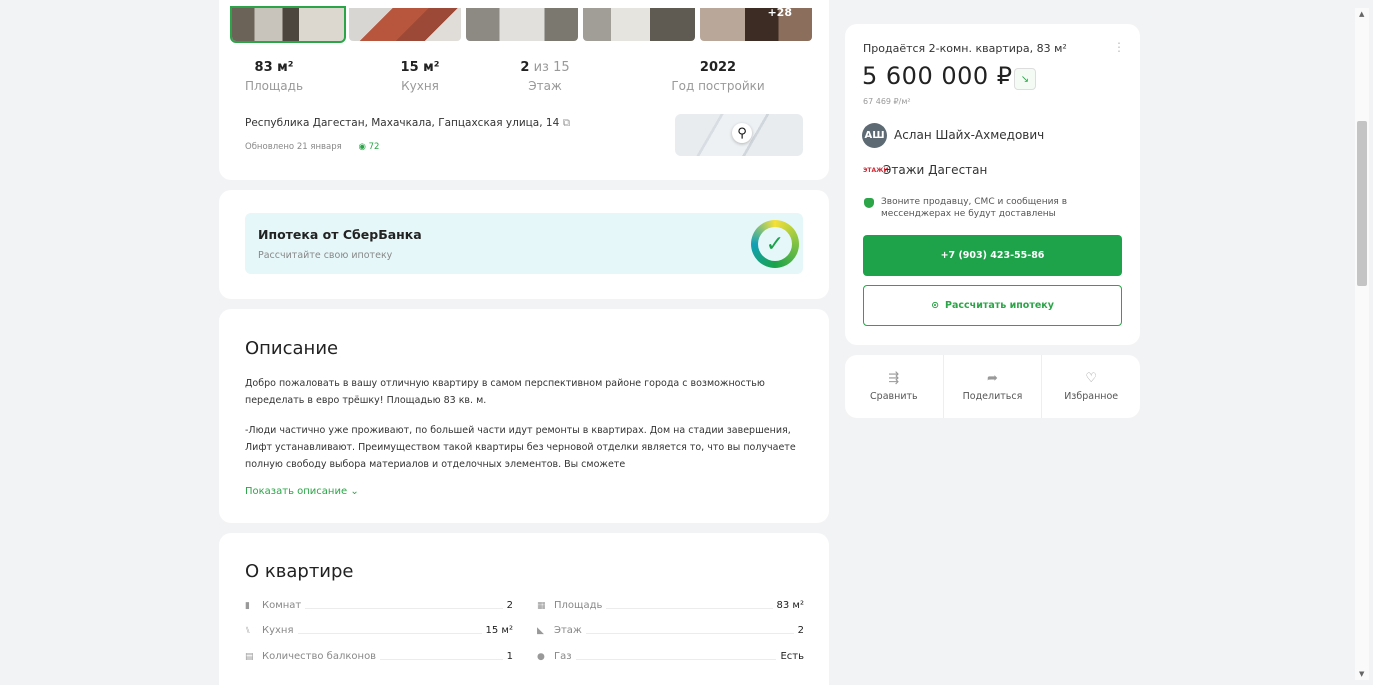 This screenshot has width=1373, height=685. What do you see at coordinates (937, 76) in the screenshot?
I see `price: 5 600 000 ₽` at bounding box center [937, 76].